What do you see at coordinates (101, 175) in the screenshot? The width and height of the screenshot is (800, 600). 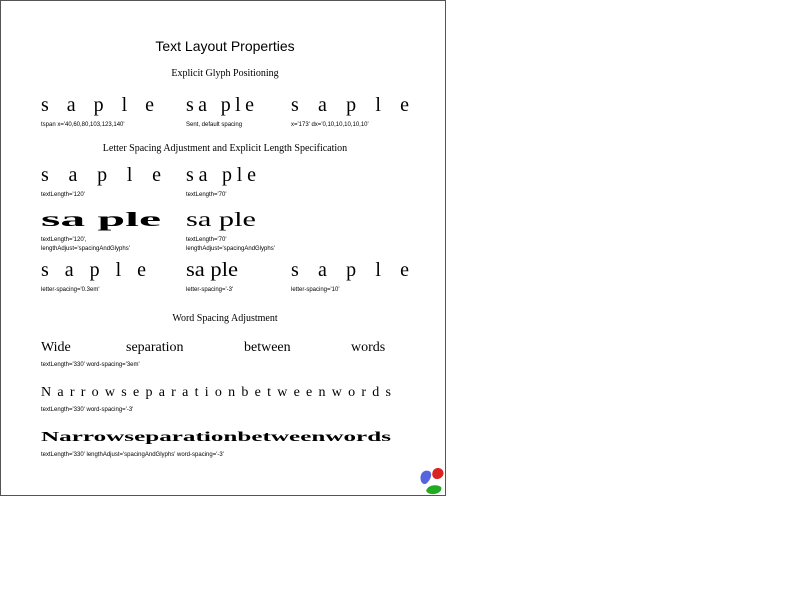 I see `sample-textlength-120: s a p l e` at bounding box center [101, 175].